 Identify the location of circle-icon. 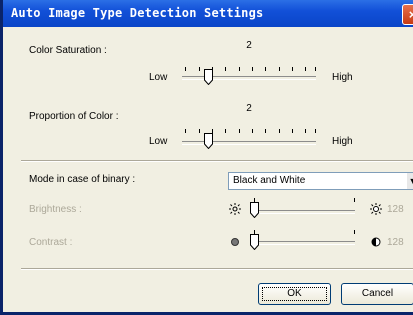
(235, 242).